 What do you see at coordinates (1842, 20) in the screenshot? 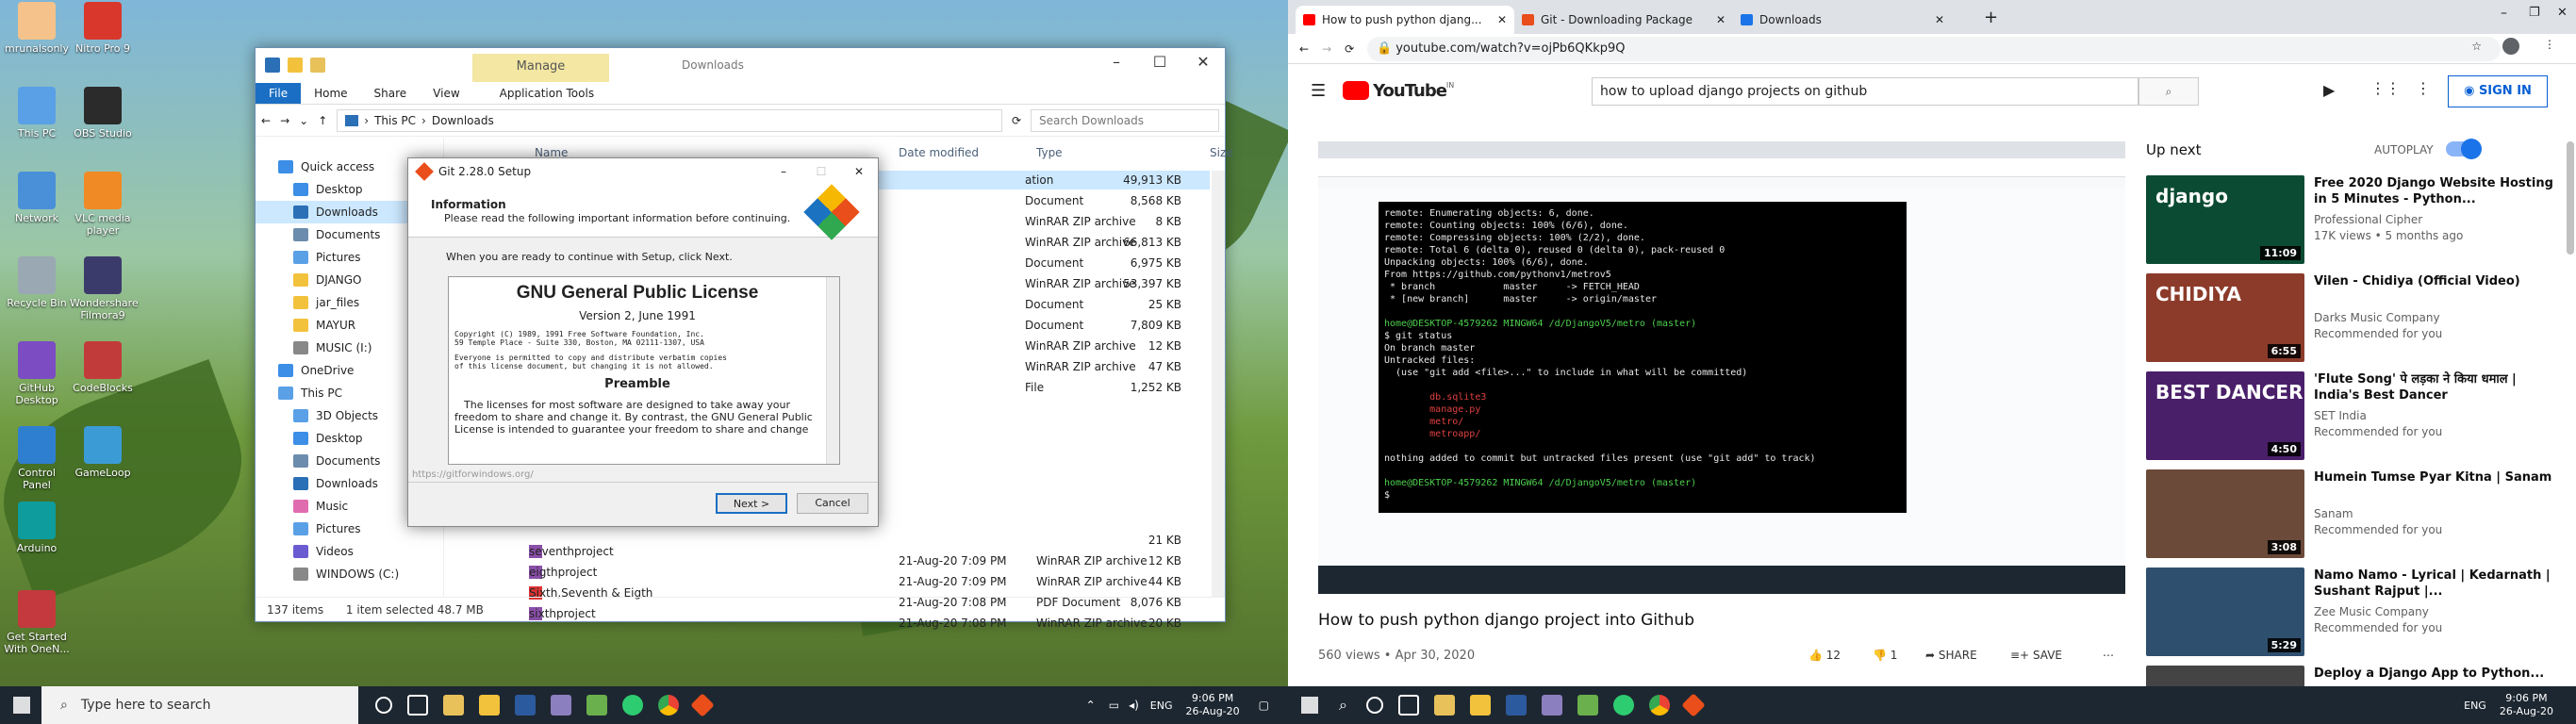
I see `browser-tab: Downloads ✕` at bounding box center [1842, 20].